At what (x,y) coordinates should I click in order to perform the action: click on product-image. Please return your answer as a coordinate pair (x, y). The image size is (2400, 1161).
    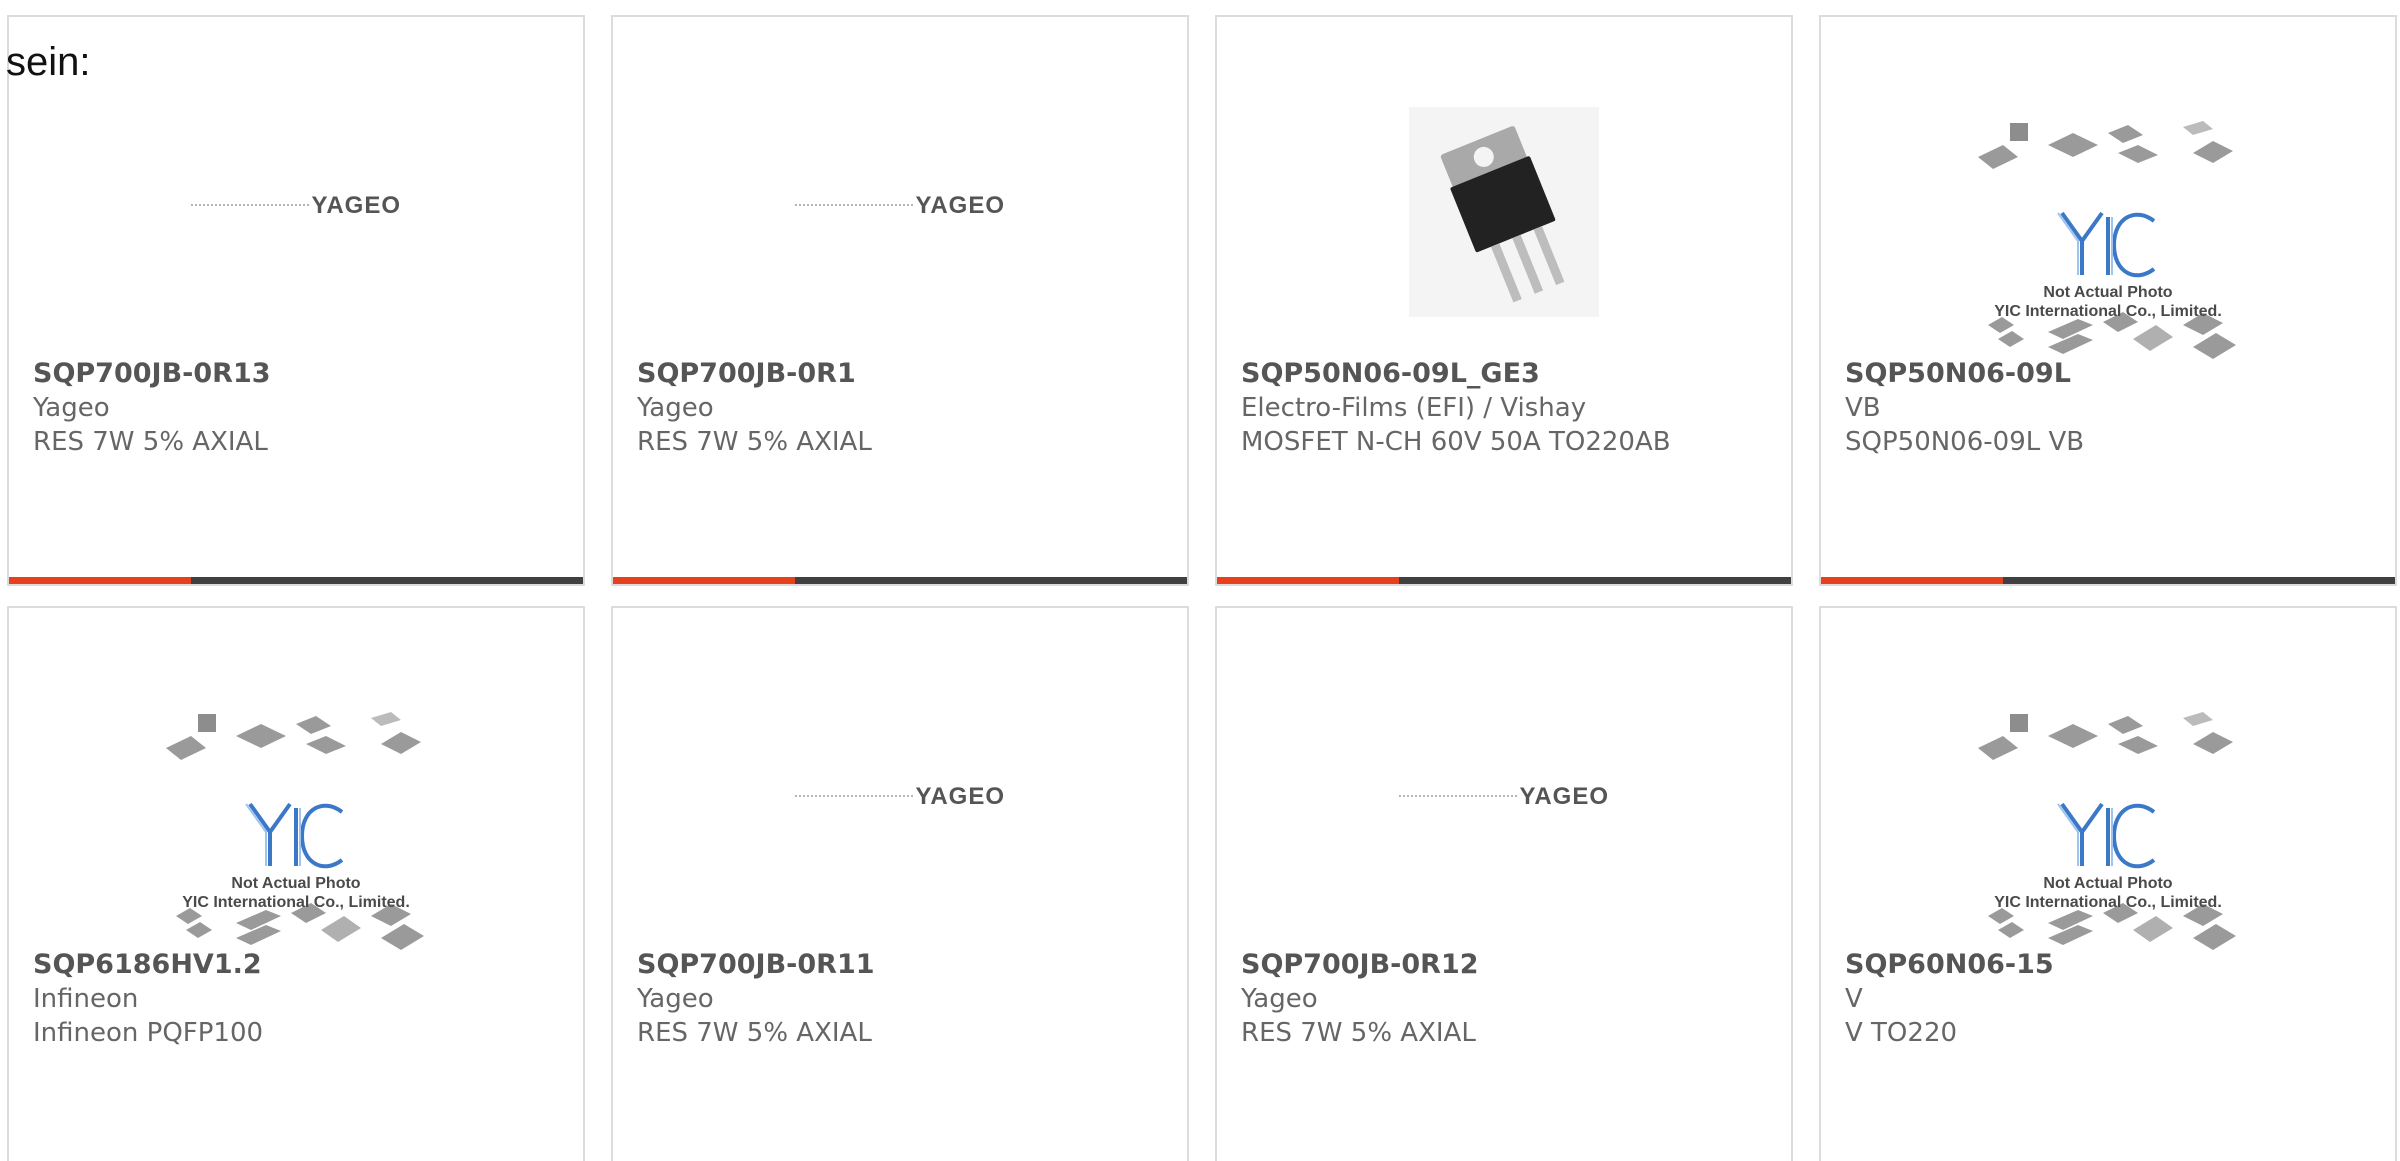
    Looking at the image, I should click on (1504, 212).